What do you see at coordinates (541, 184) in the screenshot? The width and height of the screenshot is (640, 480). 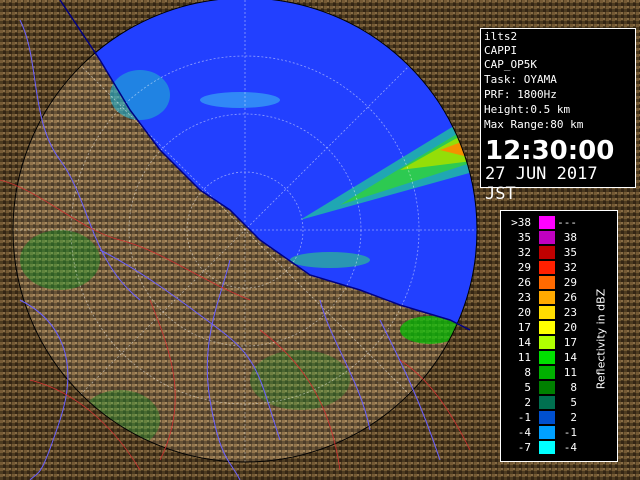 I see `date-display: 27 JUN 2017 JST` at bounding box center [541, 184].